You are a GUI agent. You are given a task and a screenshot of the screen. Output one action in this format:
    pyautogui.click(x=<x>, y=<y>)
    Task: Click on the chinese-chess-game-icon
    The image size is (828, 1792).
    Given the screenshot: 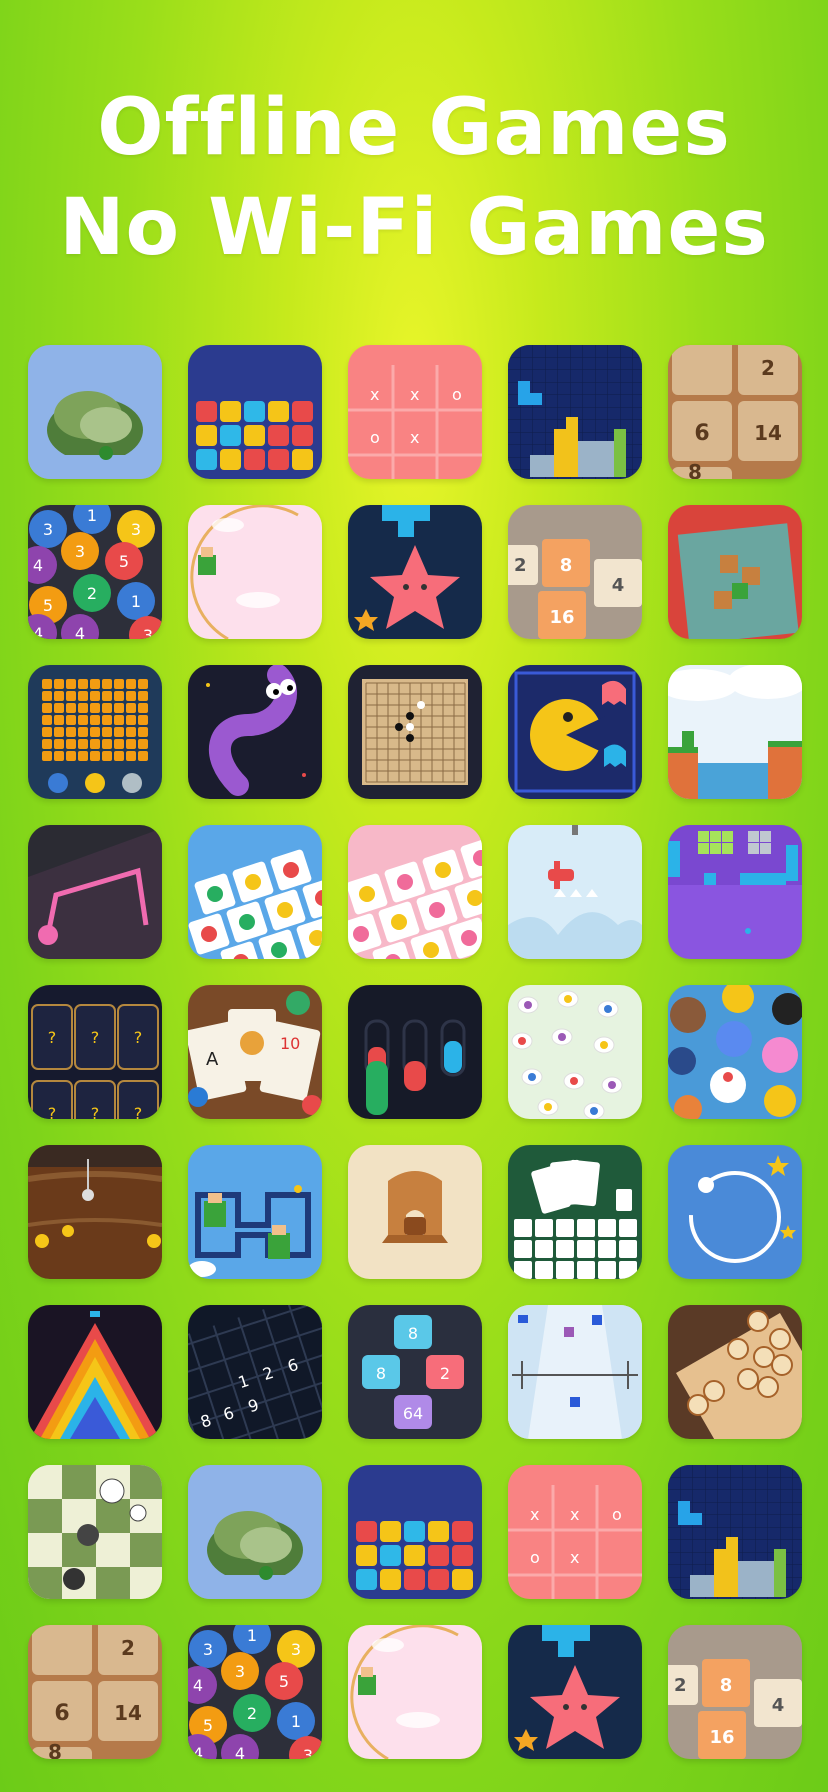 What is the action you would take?
    pyautogui.click(x=735, y=1372)
    